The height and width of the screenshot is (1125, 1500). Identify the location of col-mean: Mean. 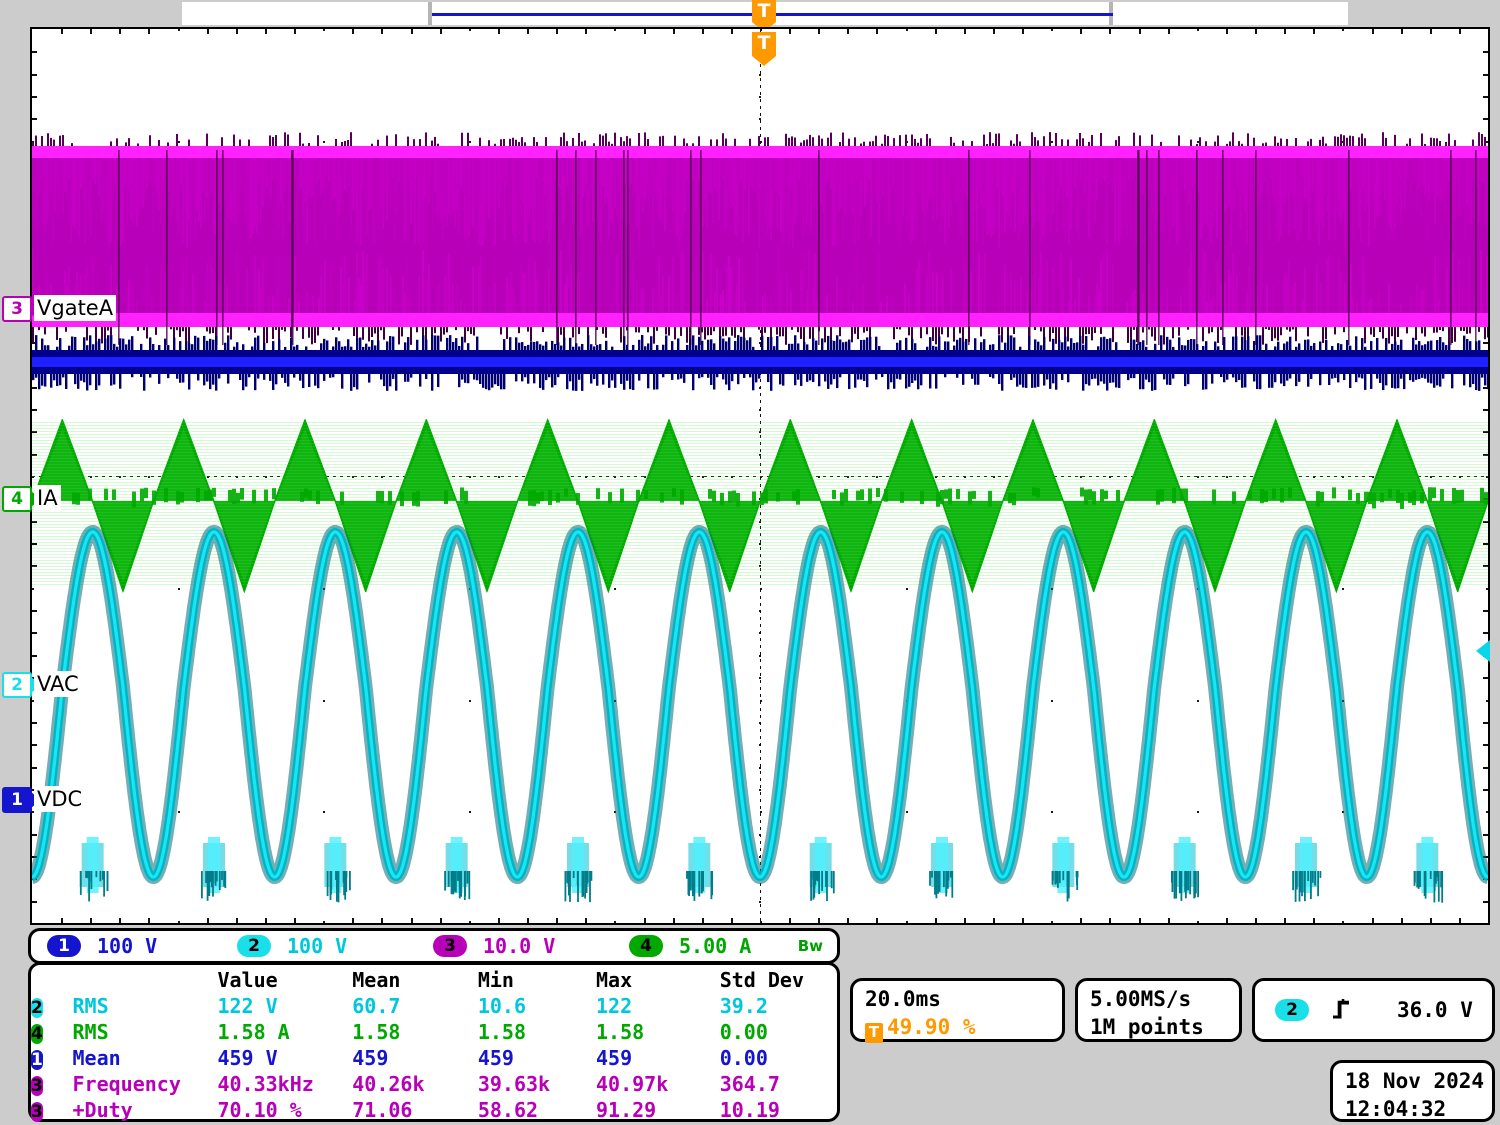
(376, 980).